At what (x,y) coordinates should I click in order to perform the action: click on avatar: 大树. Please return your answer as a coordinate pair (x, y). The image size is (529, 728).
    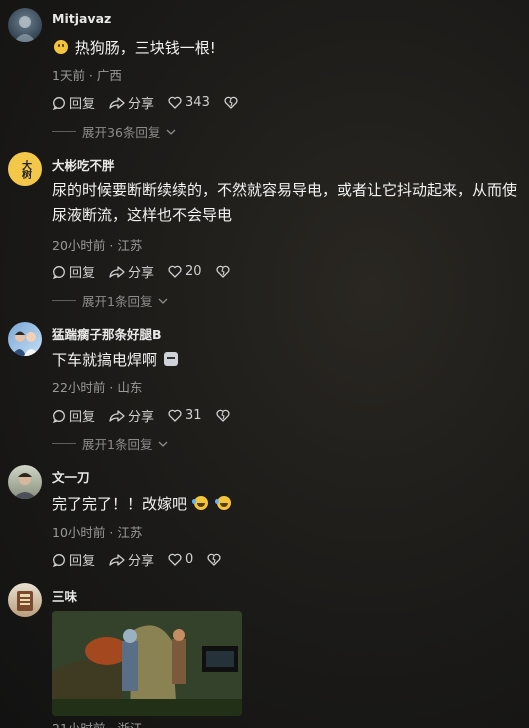
    Looking at the image, I should click on (25, 169).